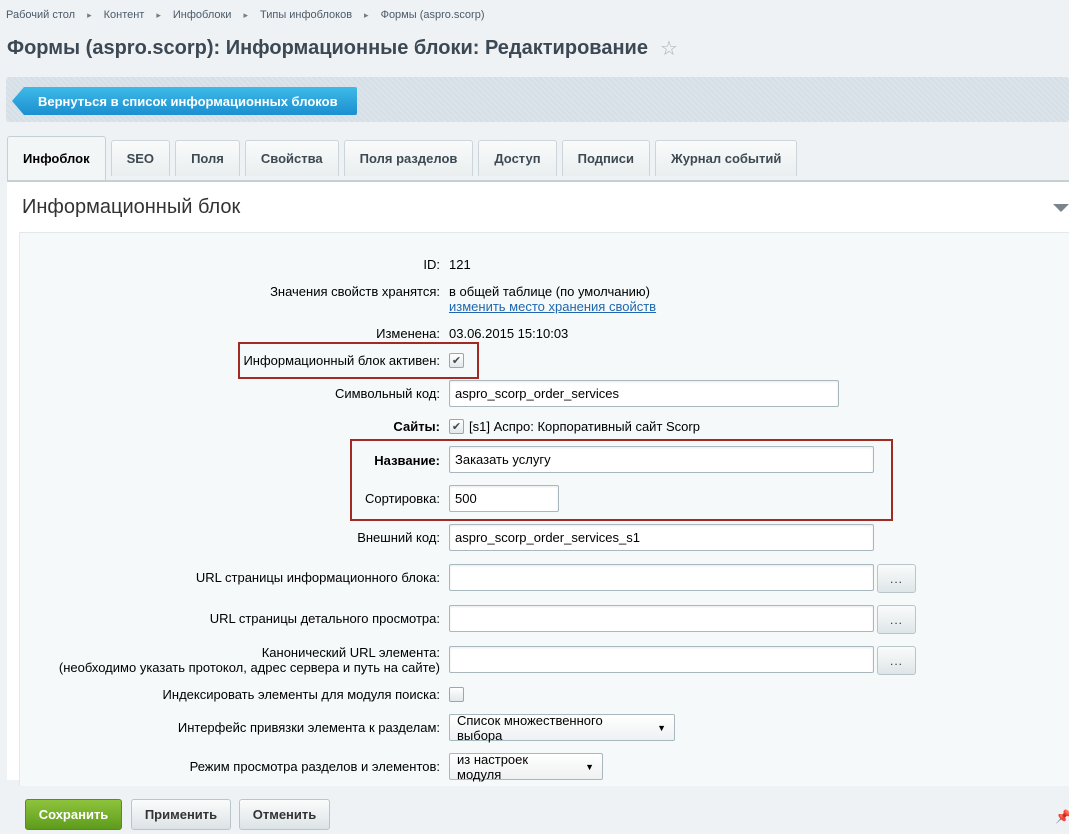 The width and height of the screenshot is (1069, 834). Describe the element at coordinates (431, 264) in the screenshot. I see `id-label: ID:` at that location.